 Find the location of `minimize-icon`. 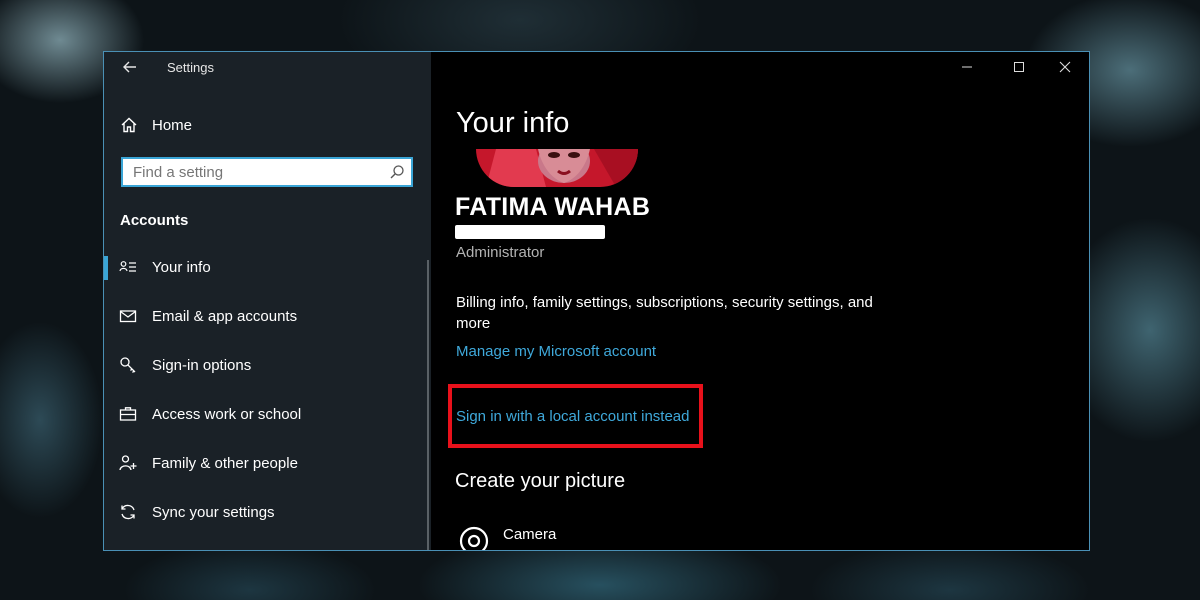

minimize-icon is located at coordinates (967, 67).